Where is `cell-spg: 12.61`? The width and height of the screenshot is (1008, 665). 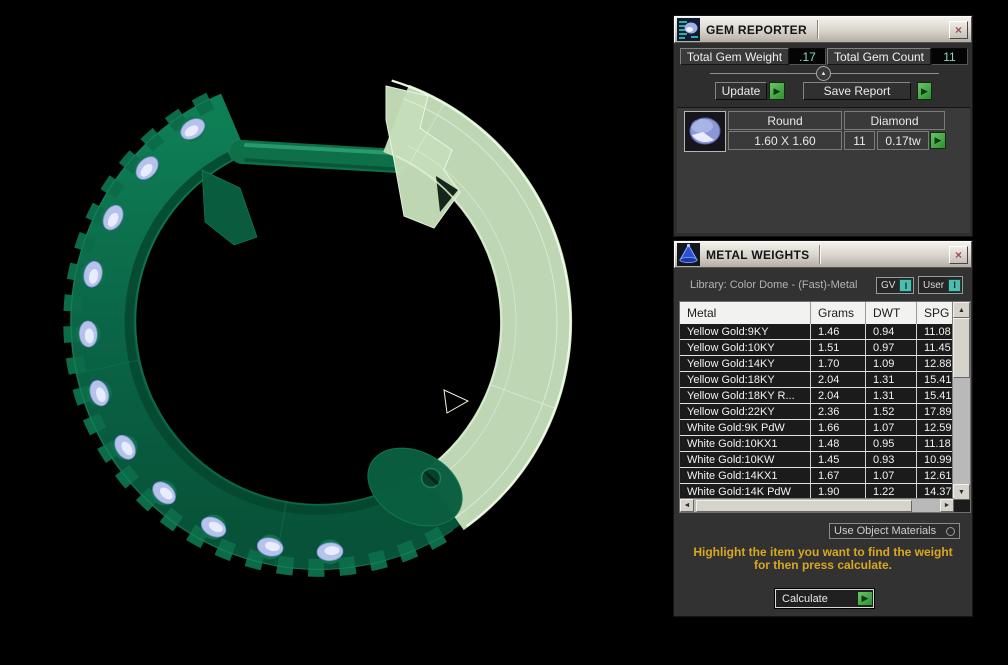
cell-spg: 12.61 is located at coordinates (938, 475).